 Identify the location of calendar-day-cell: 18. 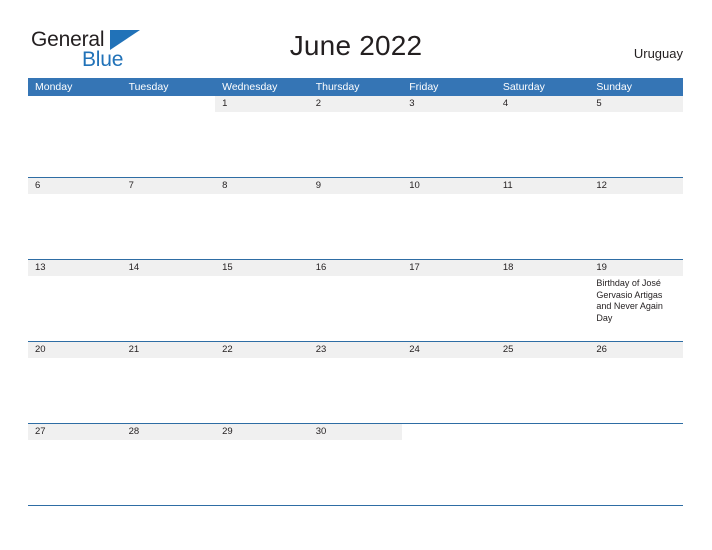
(542, 300).